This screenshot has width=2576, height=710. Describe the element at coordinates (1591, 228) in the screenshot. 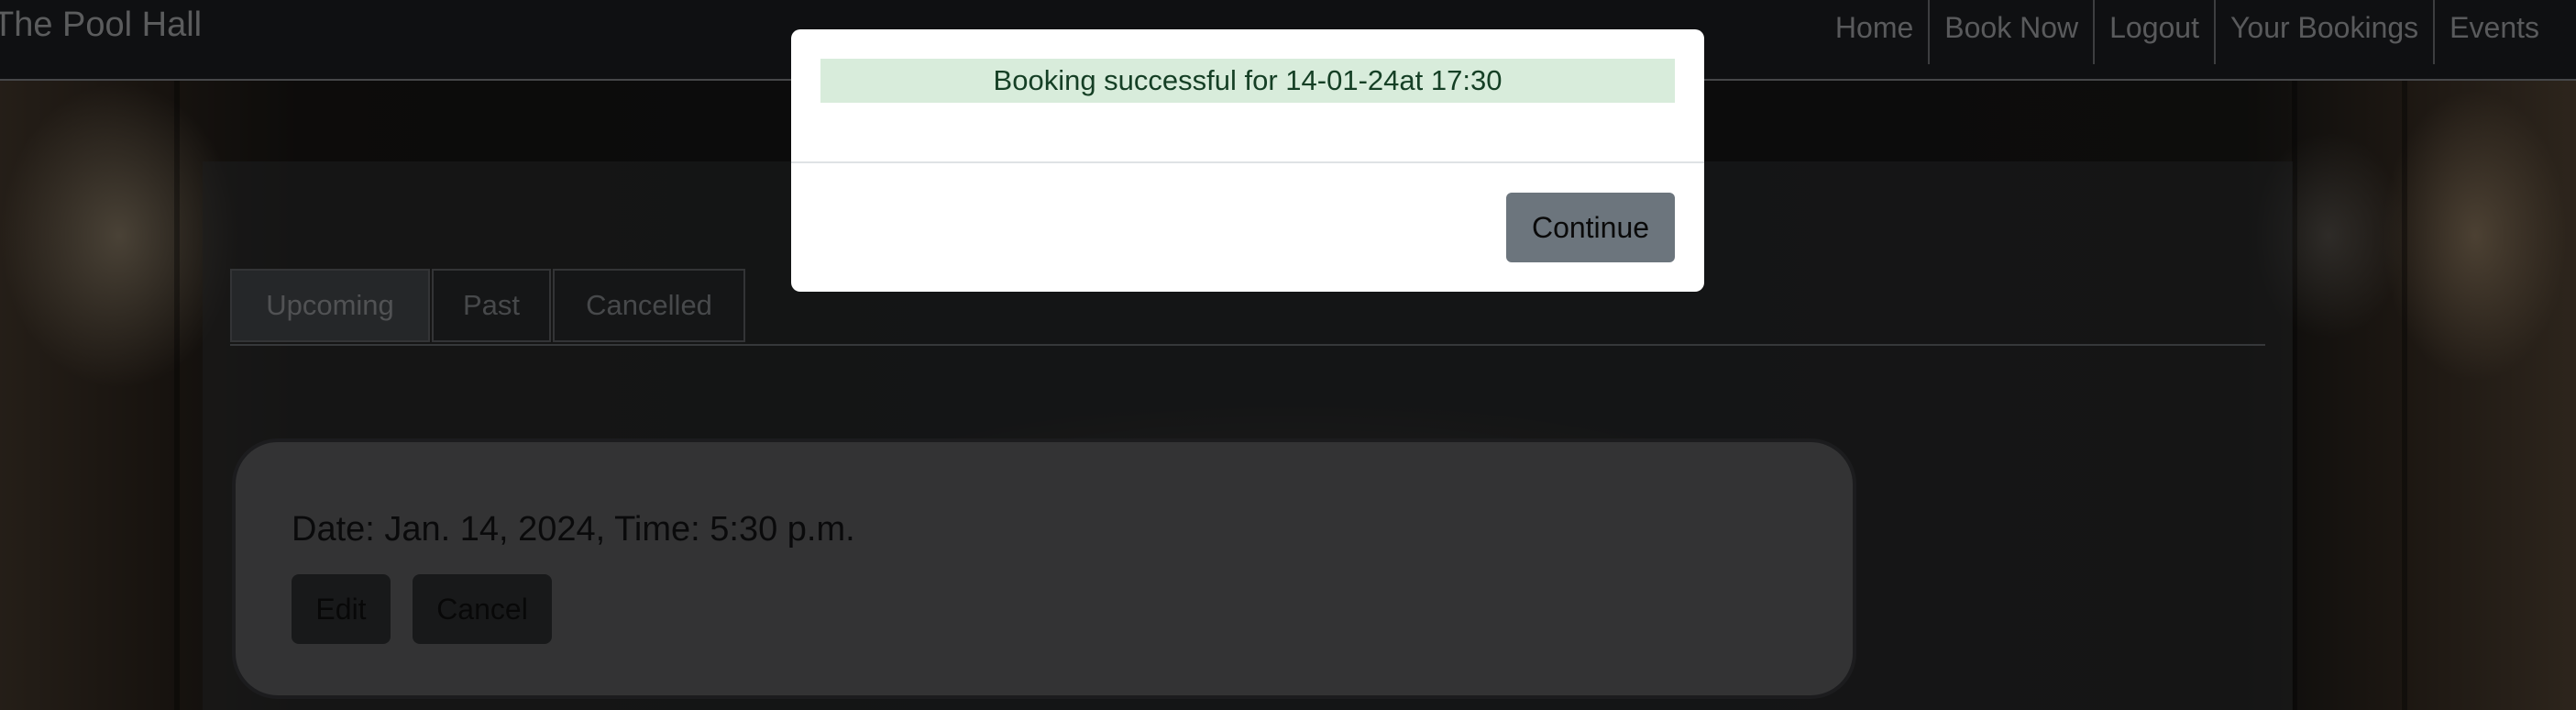

I see `continue-button: Continue` at that location.